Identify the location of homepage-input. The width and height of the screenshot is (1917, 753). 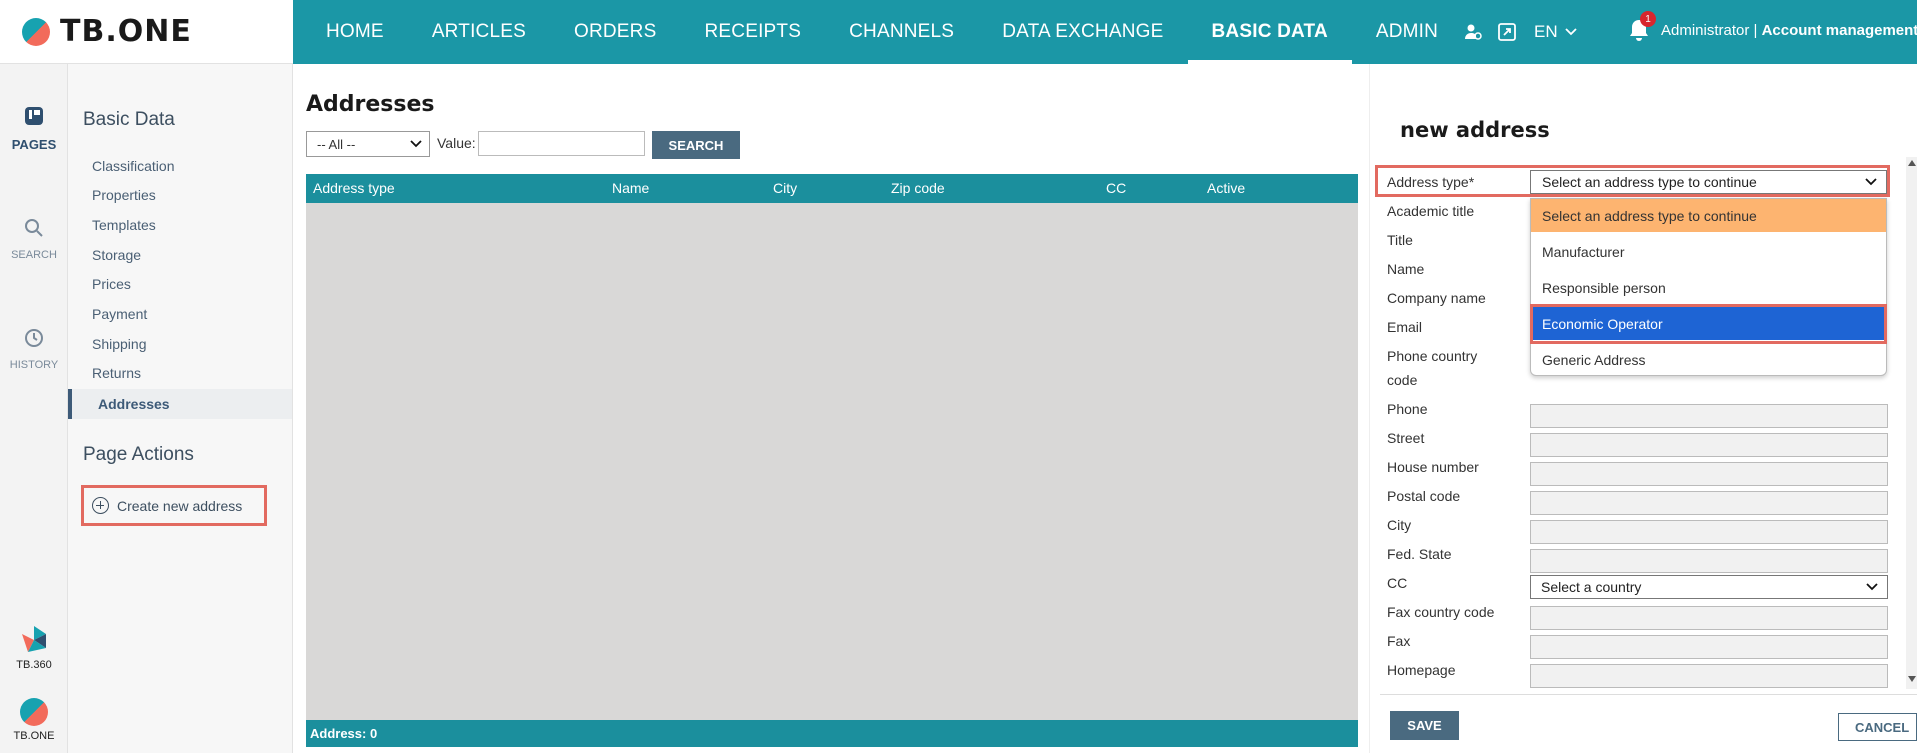
(1709, 676).